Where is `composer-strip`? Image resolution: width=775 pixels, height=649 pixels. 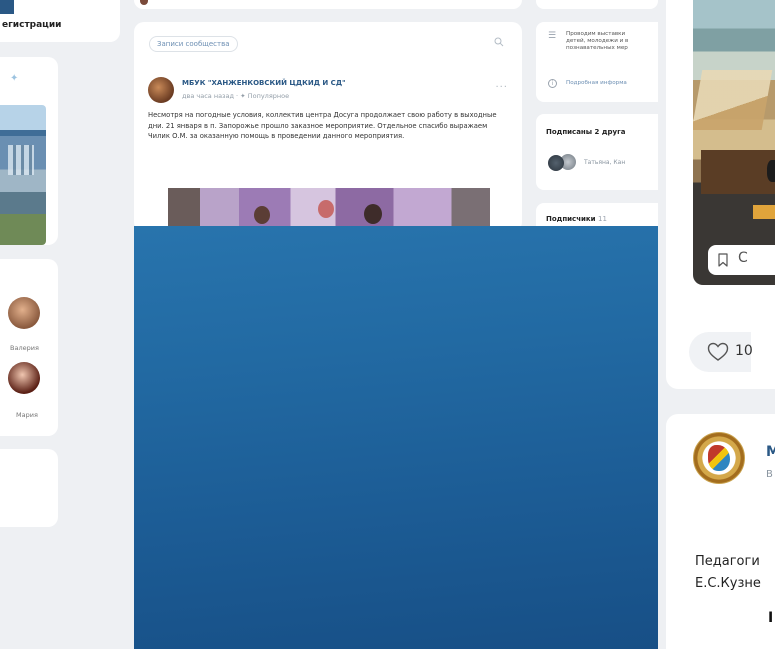
composer-strip is located at coordinates (328, 4).